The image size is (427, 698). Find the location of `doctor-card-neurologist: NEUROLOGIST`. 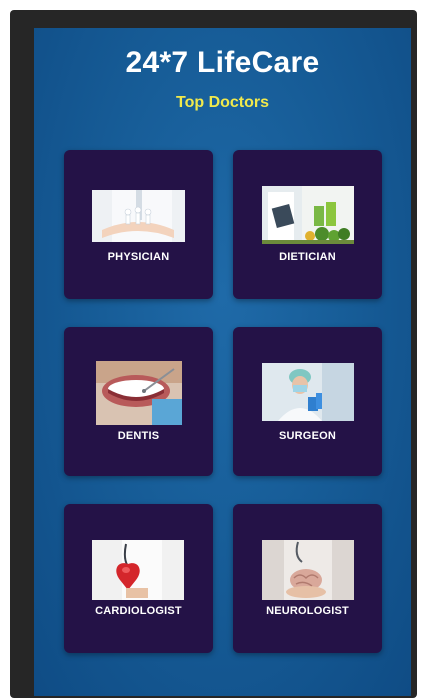

doctor-card-neurologist: NEUROLOGIST is located at coordinates (307, 578).